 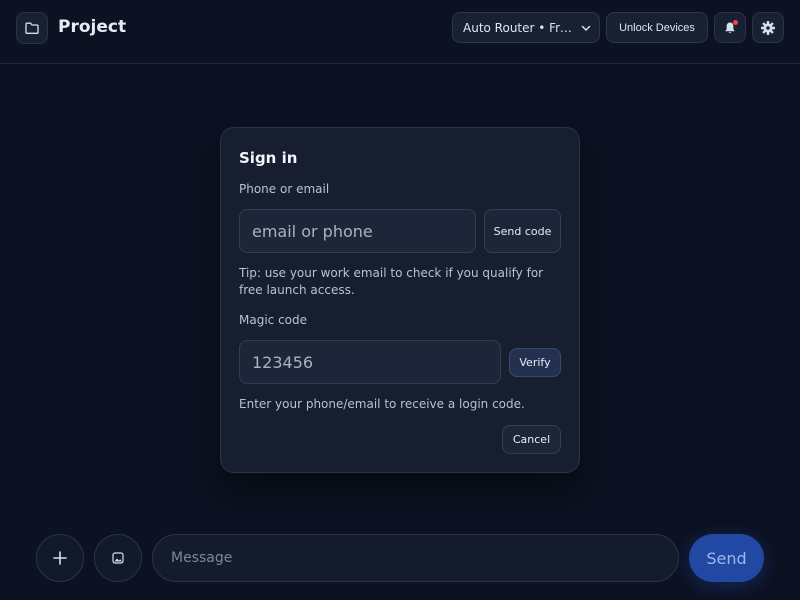 I want to click on add-button, so click(x=60, y=558).